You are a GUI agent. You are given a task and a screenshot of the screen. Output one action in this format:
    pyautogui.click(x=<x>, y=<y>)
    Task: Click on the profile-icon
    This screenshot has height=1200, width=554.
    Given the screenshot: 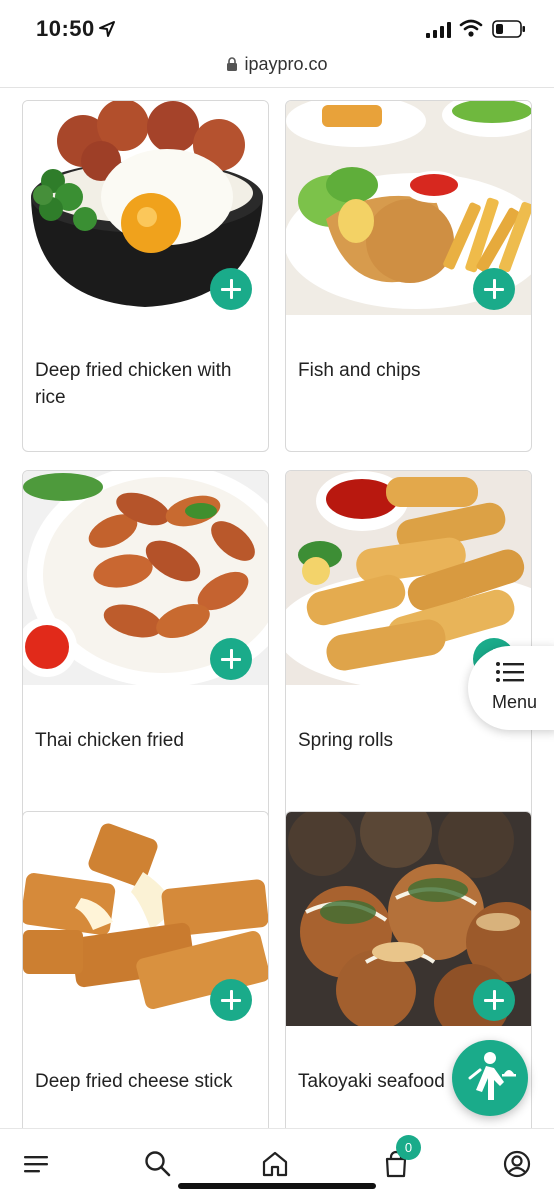 What is the action you would take?
    pyautogui.click(x=517, y=1164)
    